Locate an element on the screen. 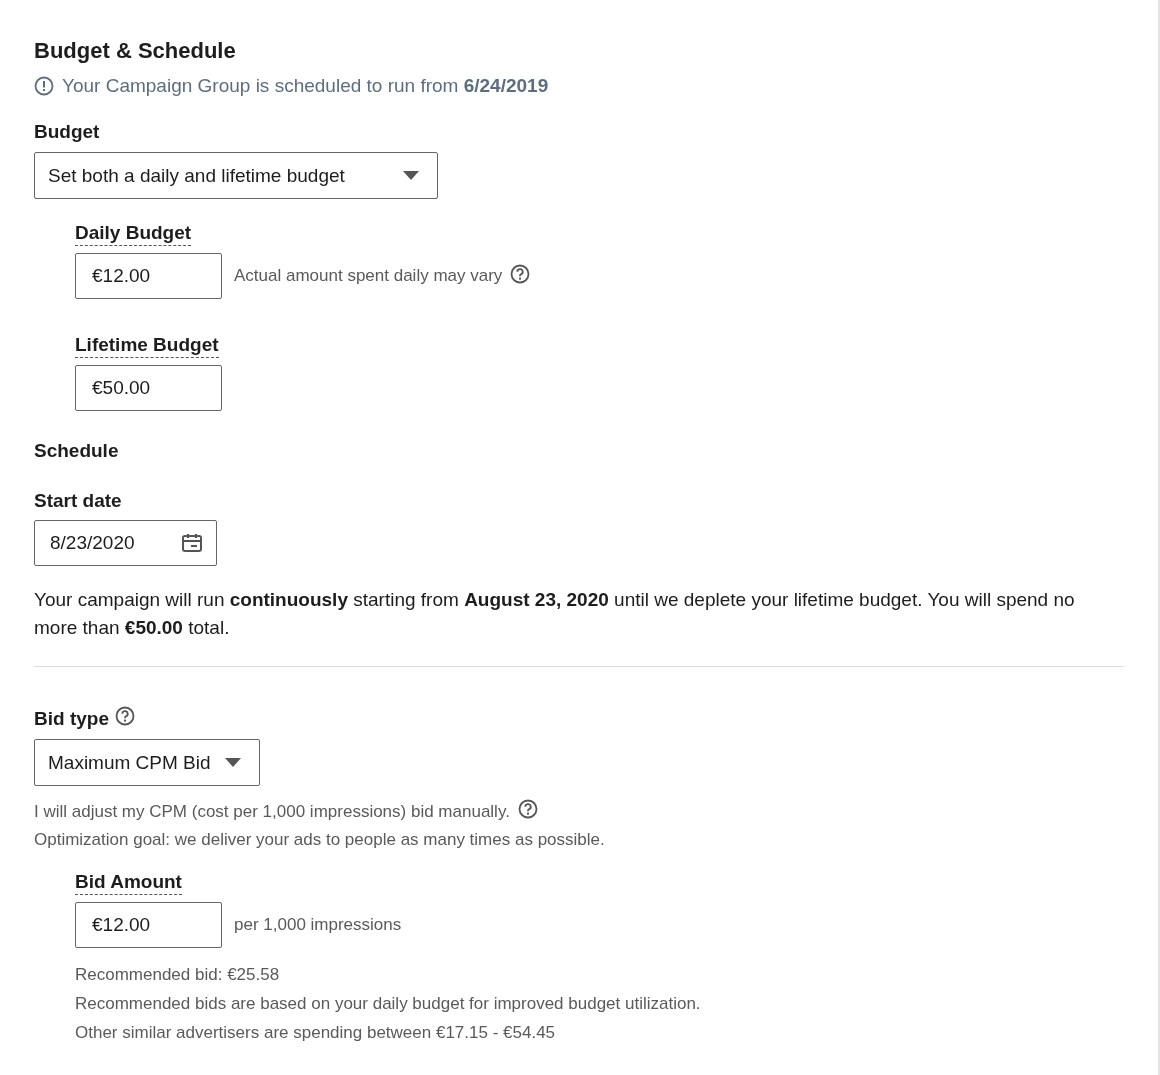 This screenshot has width=1160, height=1075. field-label: Start date is located at coordinates (78, 501).